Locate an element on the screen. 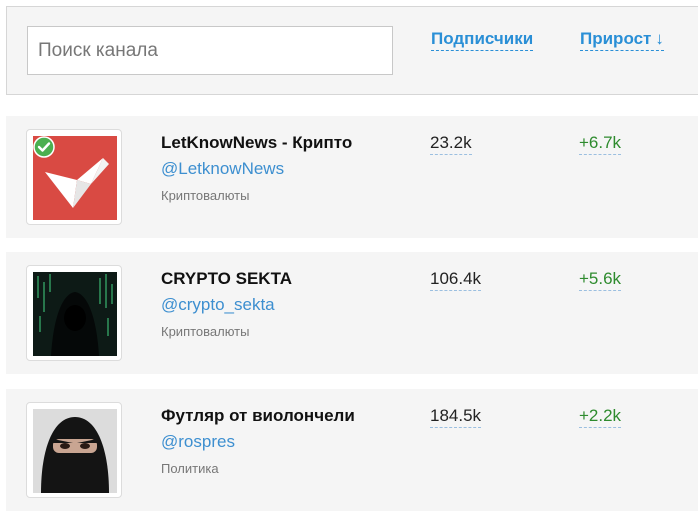 The height and width of the screenshot is (520, 698). growth-count: +5.6k is located at coordinates (600, 280).